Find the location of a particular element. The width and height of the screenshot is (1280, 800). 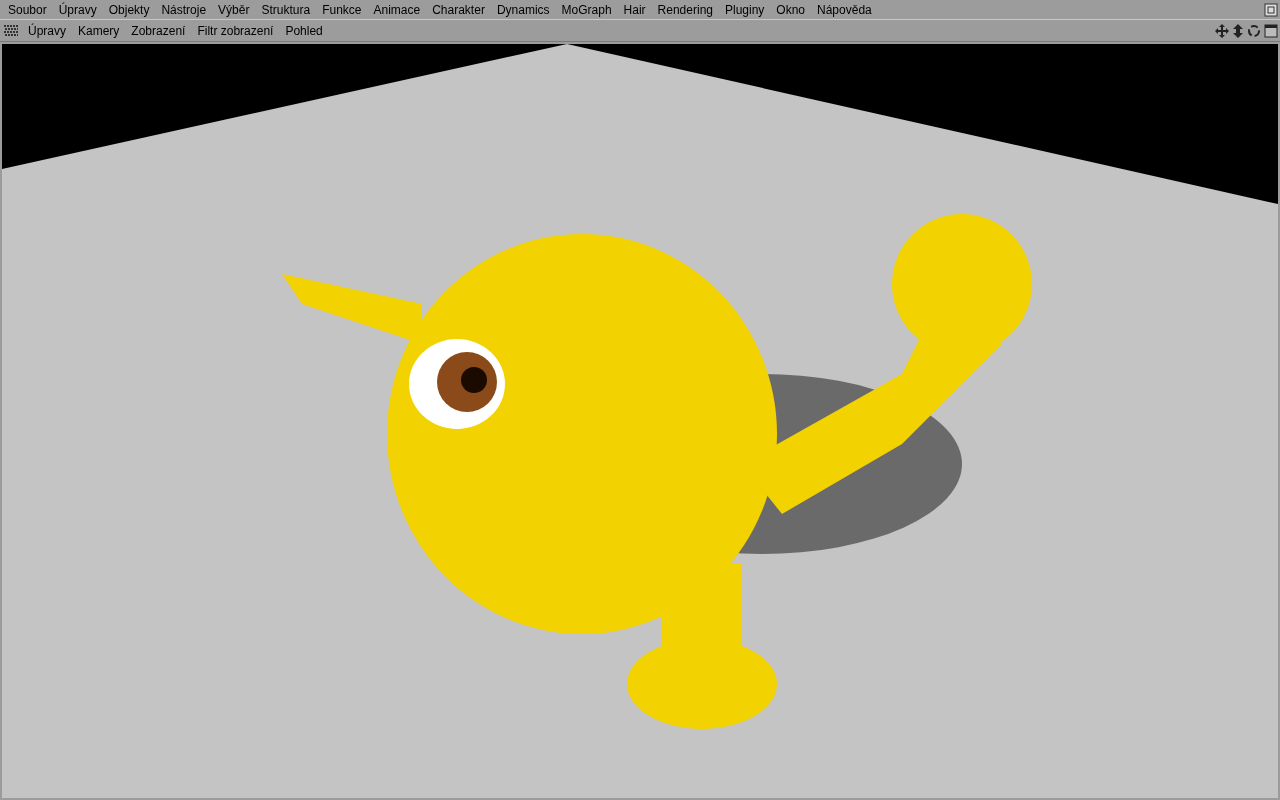

menu-item: Dynamics is located at coordinates (523, 9).